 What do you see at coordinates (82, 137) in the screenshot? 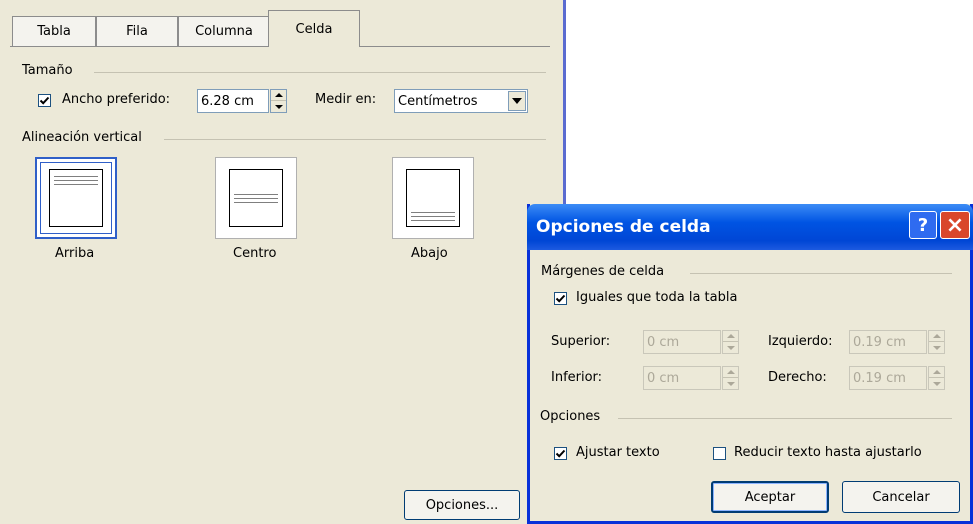
I see `vertical-alignment-label: Alineación vertical` at bounding box center [82, 137].